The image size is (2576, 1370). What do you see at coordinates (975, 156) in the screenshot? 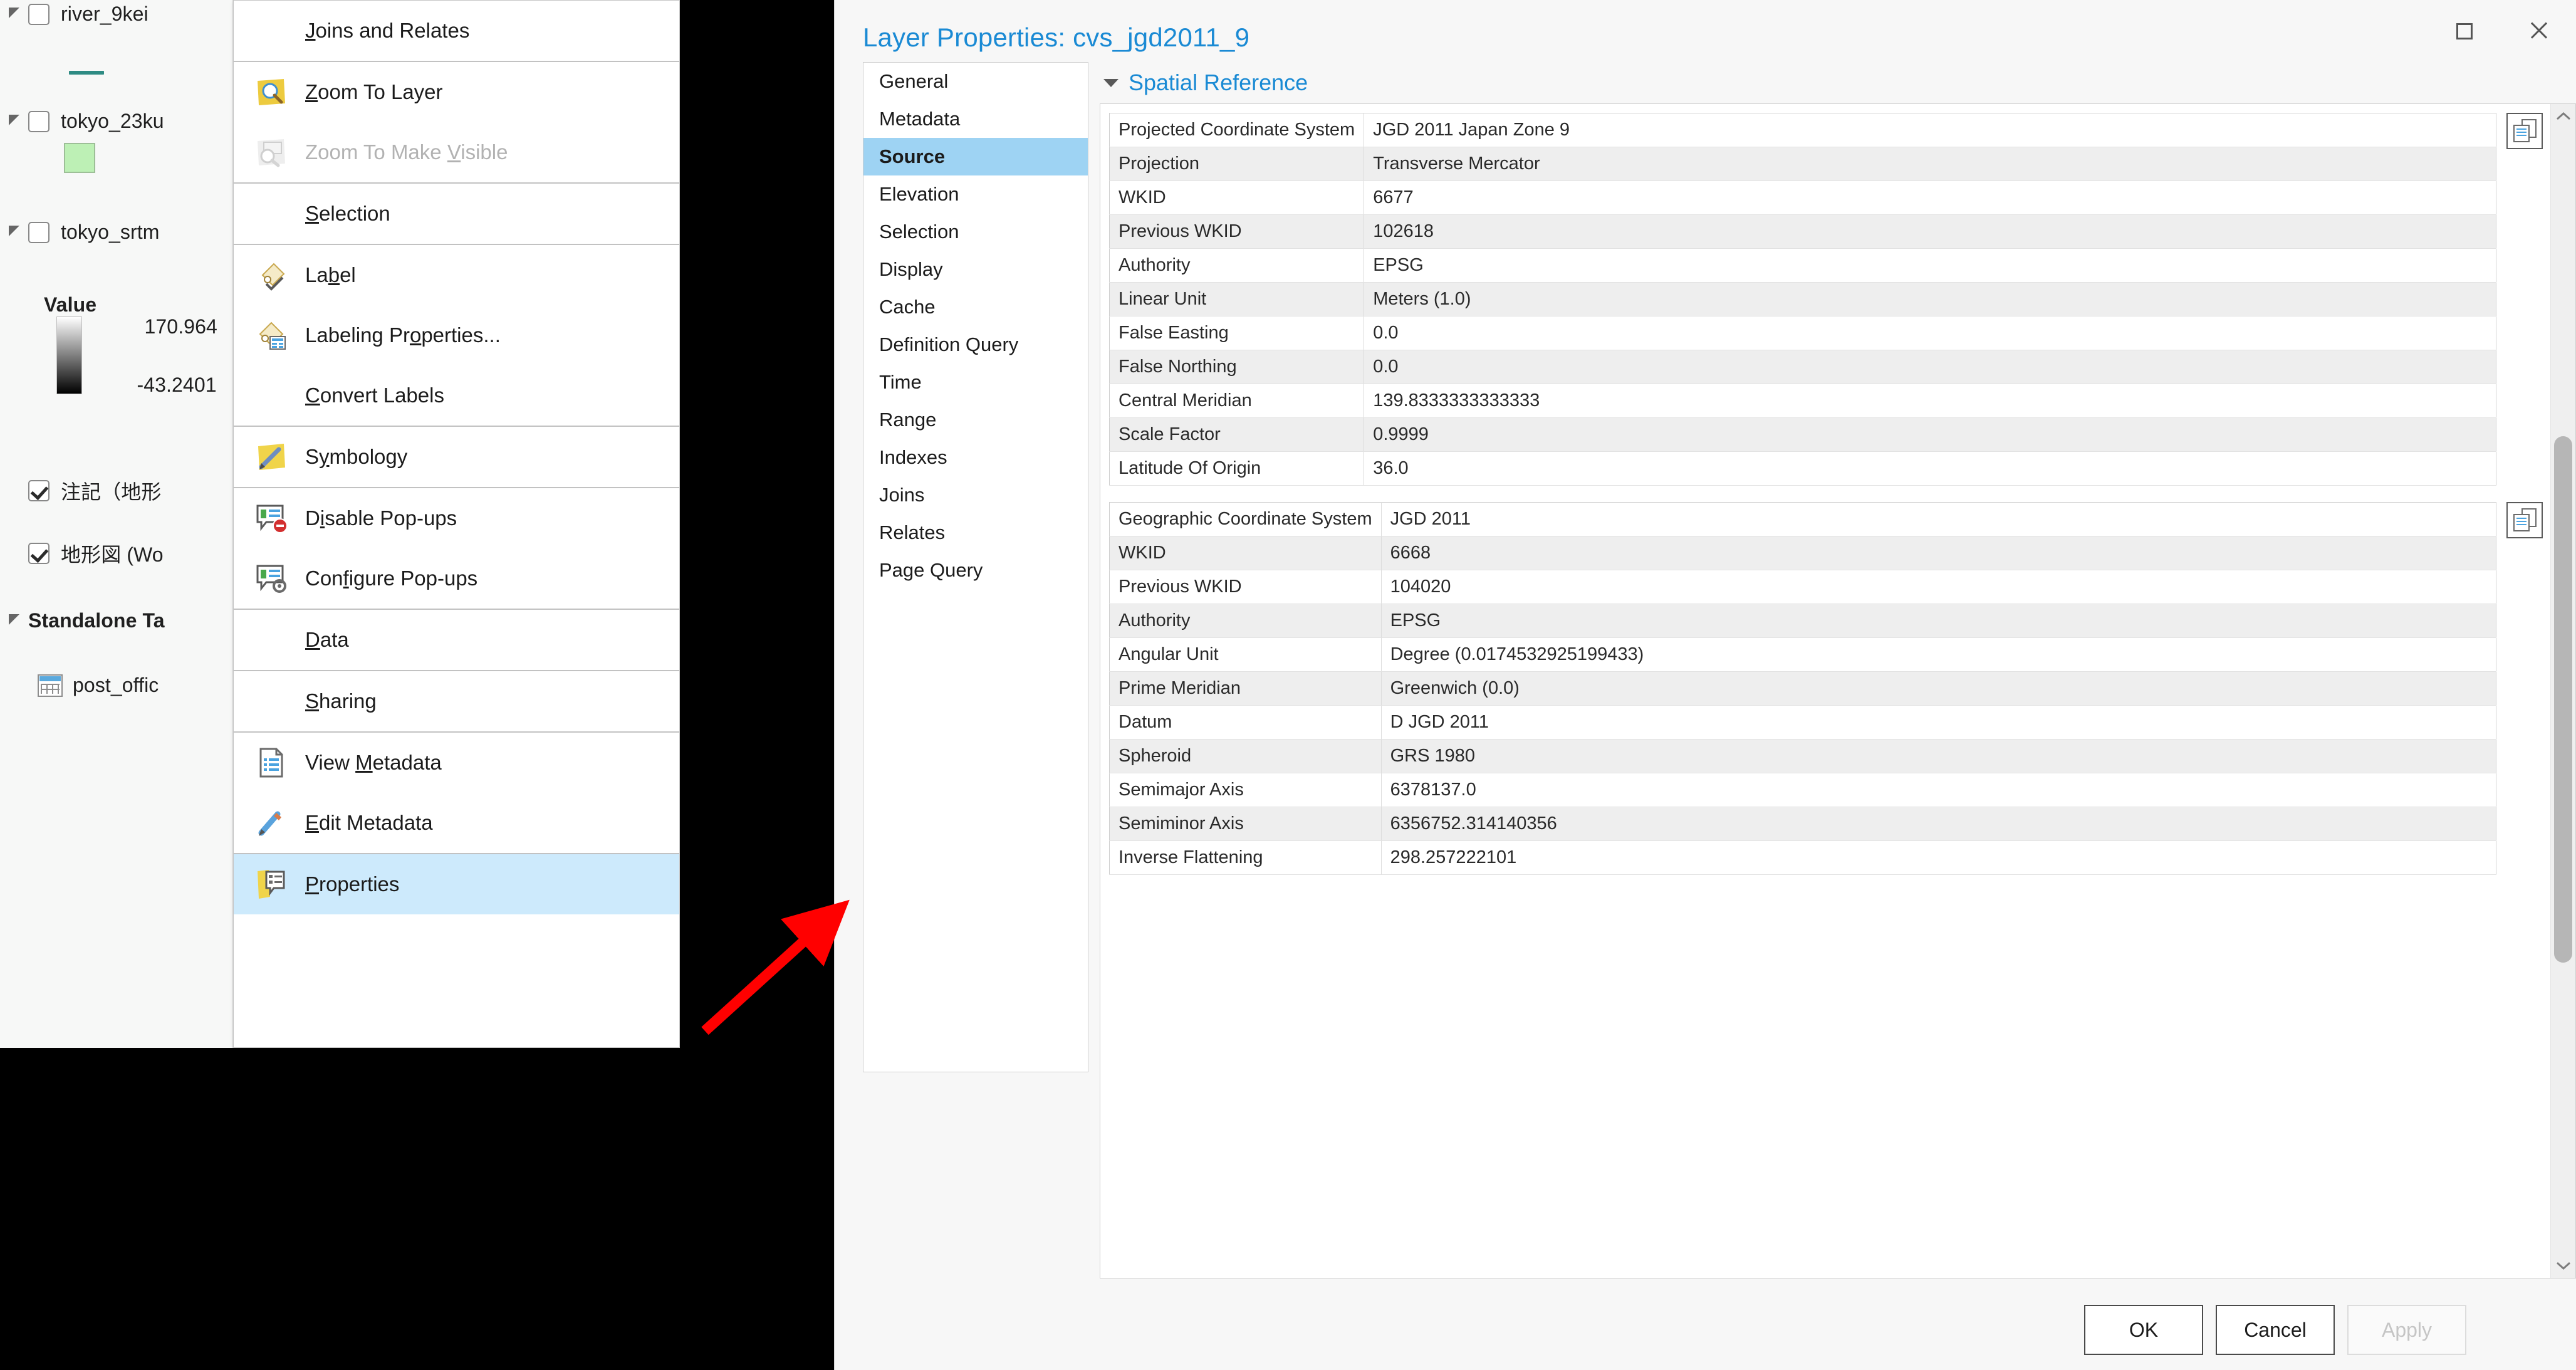
I see `tab-source: Source` at bounding box center [975, 156].